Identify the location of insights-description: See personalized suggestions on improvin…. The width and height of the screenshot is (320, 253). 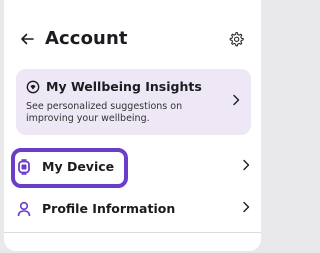
(104, 112).